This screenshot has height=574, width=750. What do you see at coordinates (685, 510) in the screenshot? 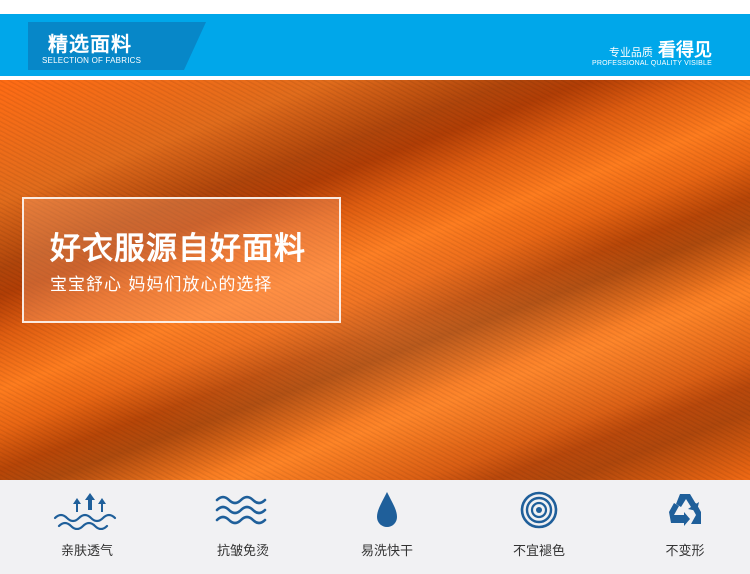
I see `recycle-icon` at bounding box center [685, 510].